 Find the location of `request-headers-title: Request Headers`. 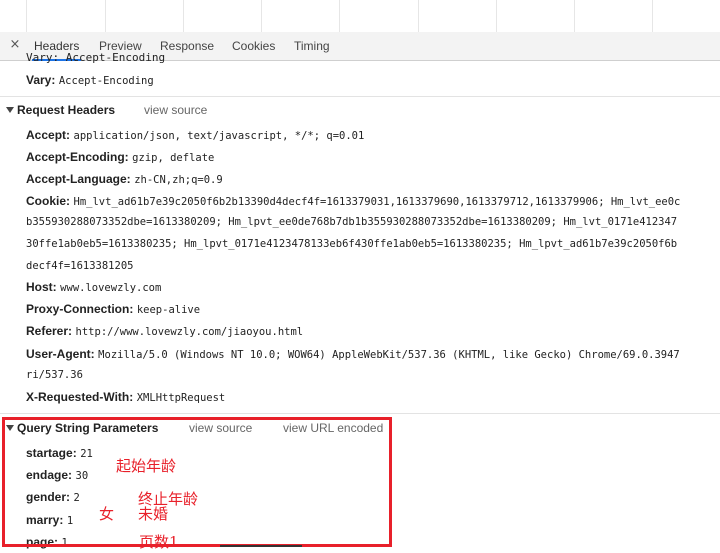

request-headers-title: Request Headers is located at coordinates (66, 110).